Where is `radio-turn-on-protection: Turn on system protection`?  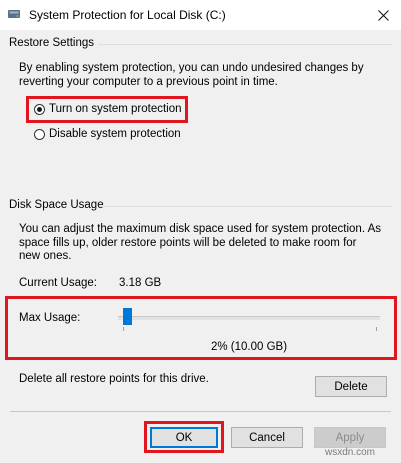
radio-turn-on-protection: Turn on system protection is located at coordinates (108, 109).